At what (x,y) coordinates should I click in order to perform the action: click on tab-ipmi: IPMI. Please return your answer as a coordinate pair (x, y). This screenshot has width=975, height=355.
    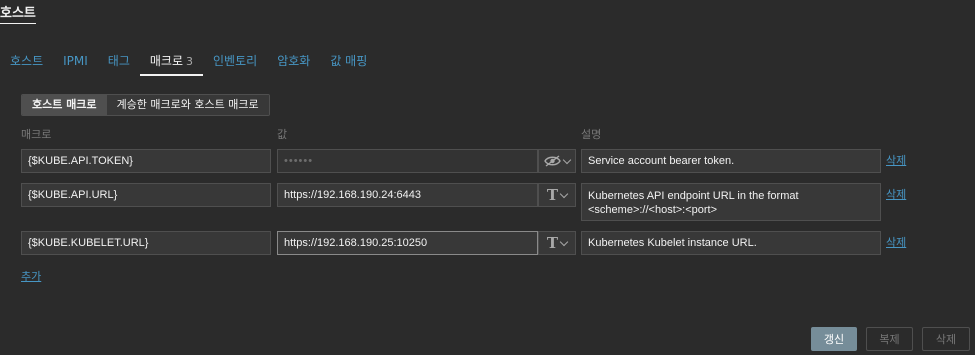
    Looking at the image, I should click on (75, 63).